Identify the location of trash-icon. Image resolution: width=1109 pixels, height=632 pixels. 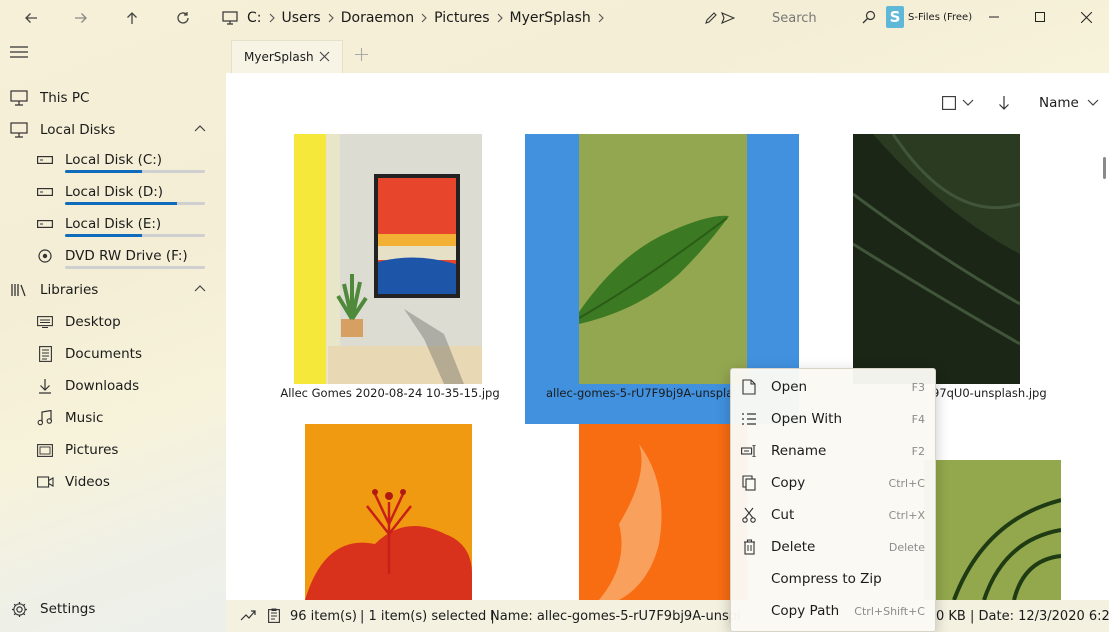
(749, 547).